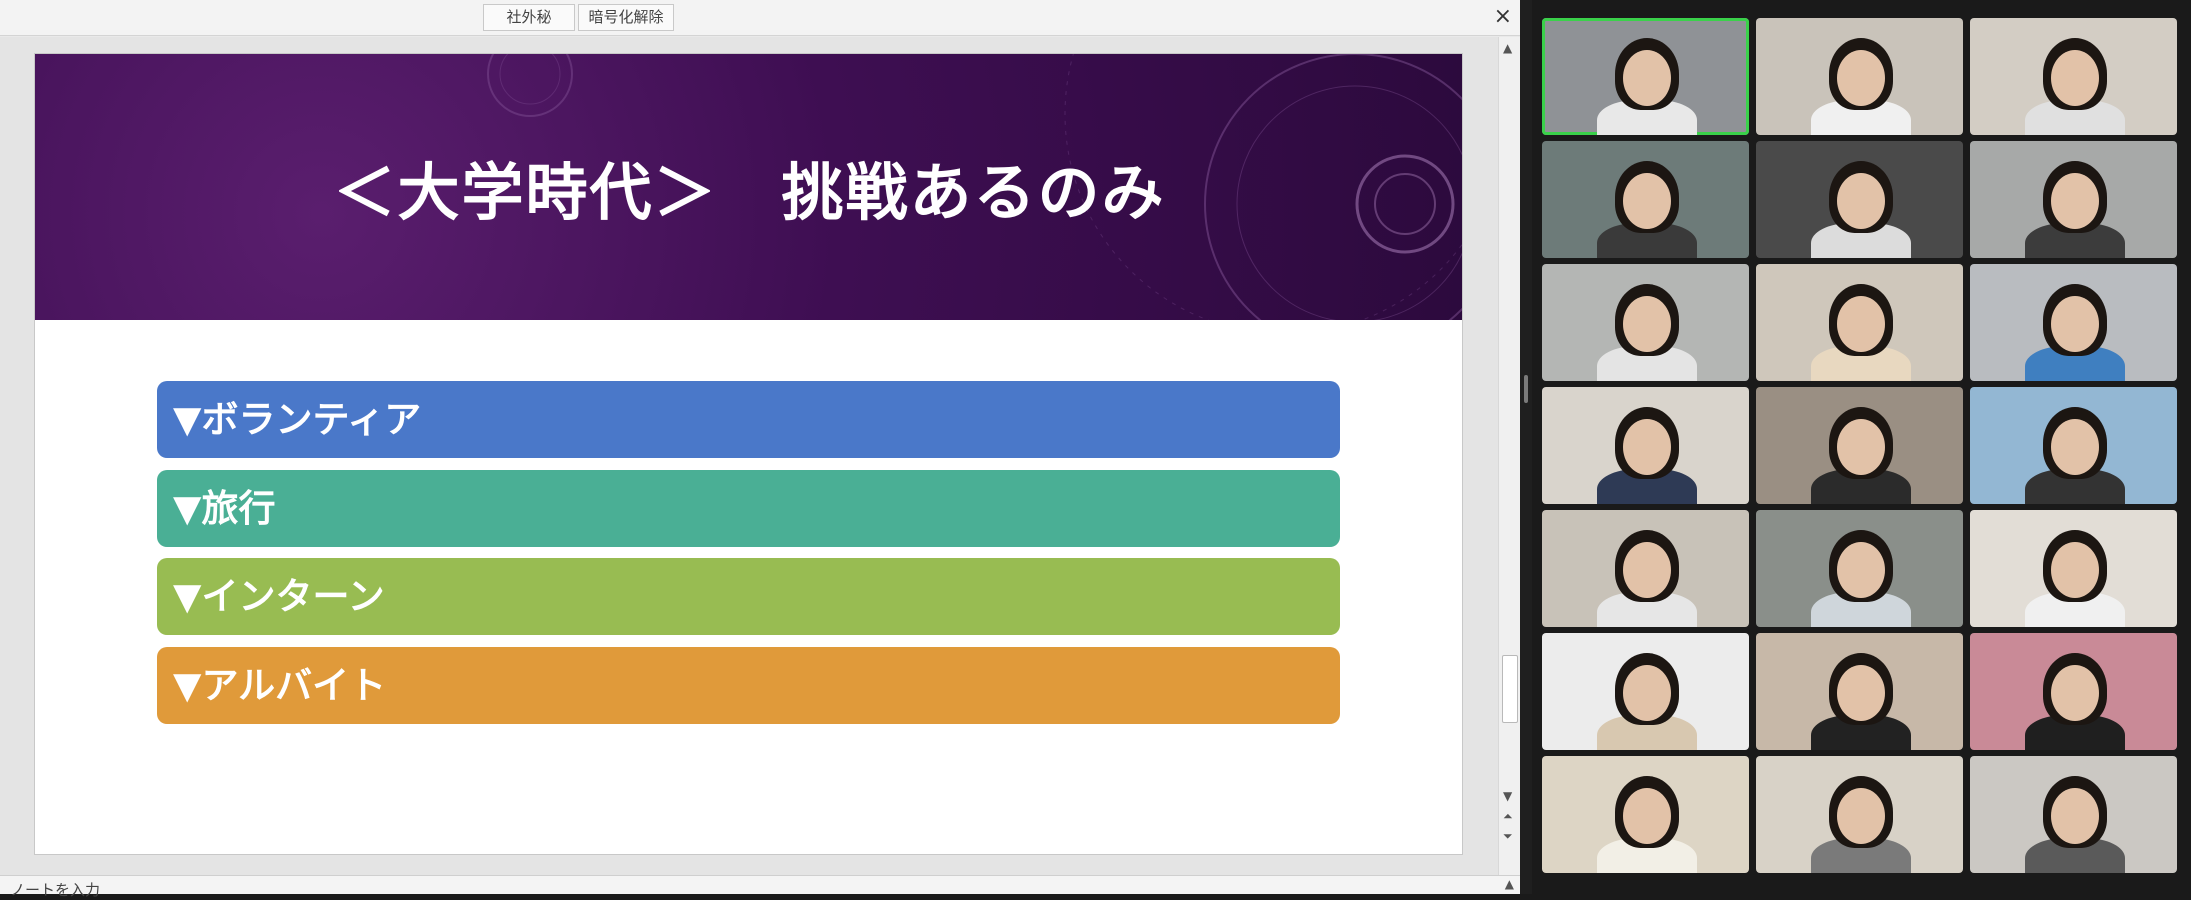  Describe the element at coordinates (1510, 689) in the screenshot. I see `scrollbar-thumb` at that location.